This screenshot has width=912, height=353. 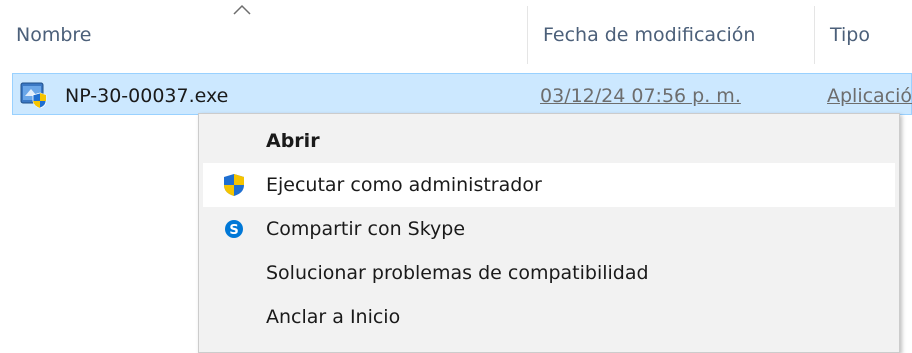 What do you see at coordinates (869, 96) in the screenshot?
I see `file-type: Aplicación` at bounding box center [869, 96].